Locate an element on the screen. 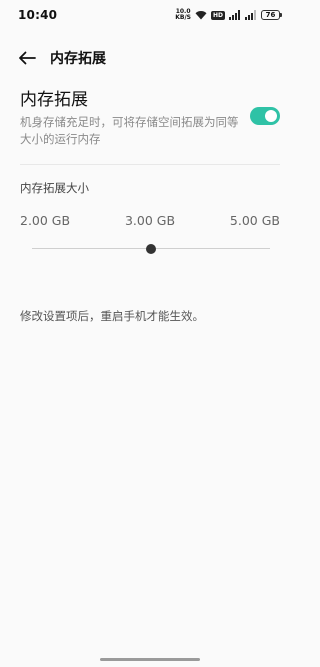  back-arrow-icon is located at coordinates (27, 58).